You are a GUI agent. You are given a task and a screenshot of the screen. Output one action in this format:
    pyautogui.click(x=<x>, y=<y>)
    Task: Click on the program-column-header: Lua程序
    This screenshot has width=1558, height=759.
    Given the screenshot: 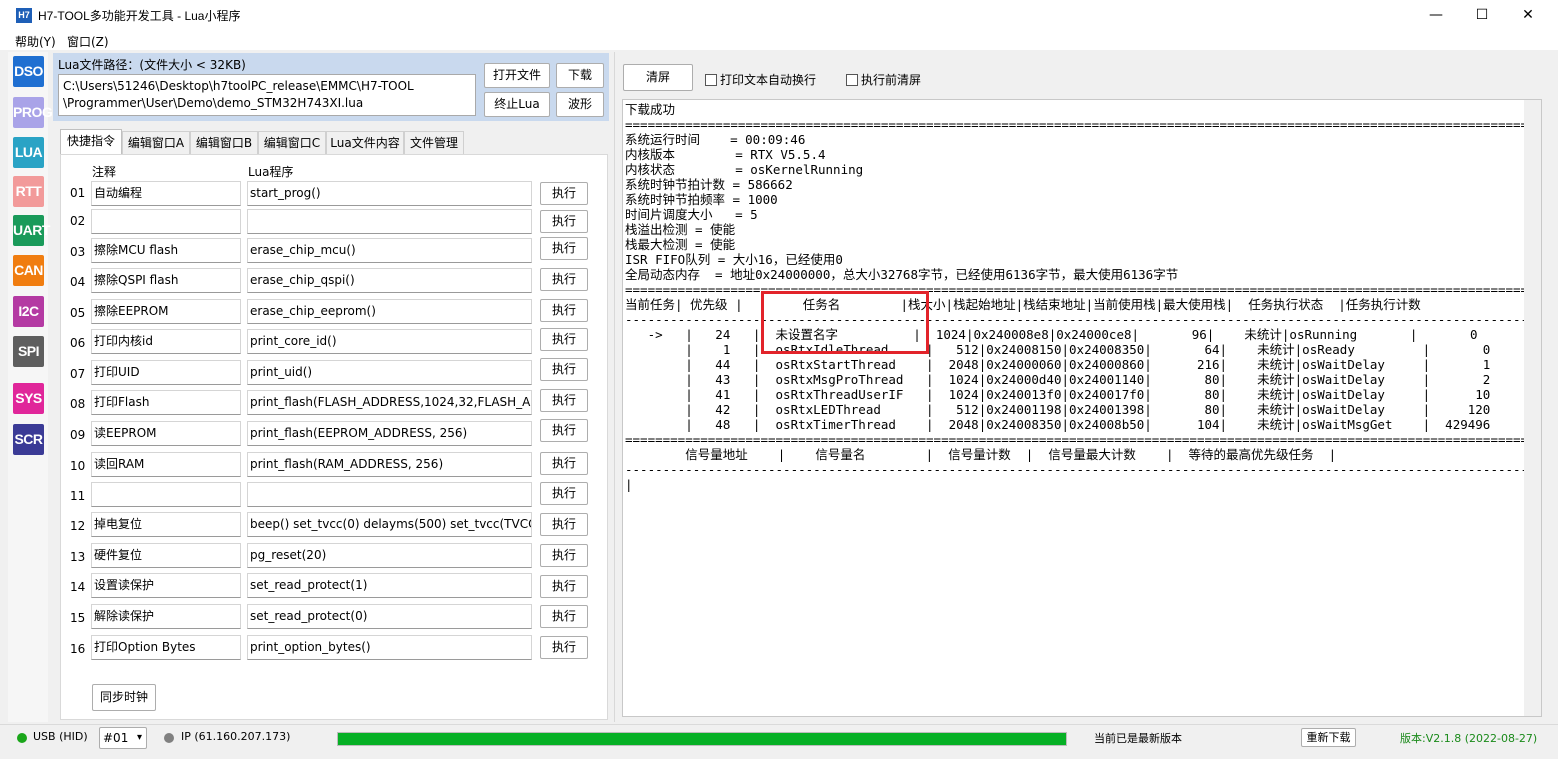 What is the action you would take?
    pyautogui.click(x=271, y=172)
    